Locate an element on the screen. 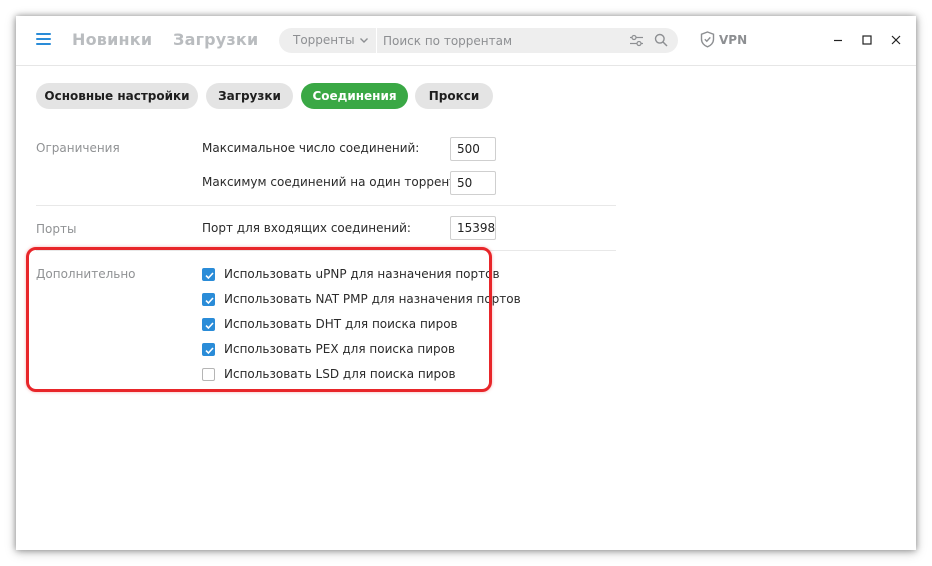 The width and height of the screenshot is (932, 566). nav-new-releases: Новинки is located at coordinates (112, 39).